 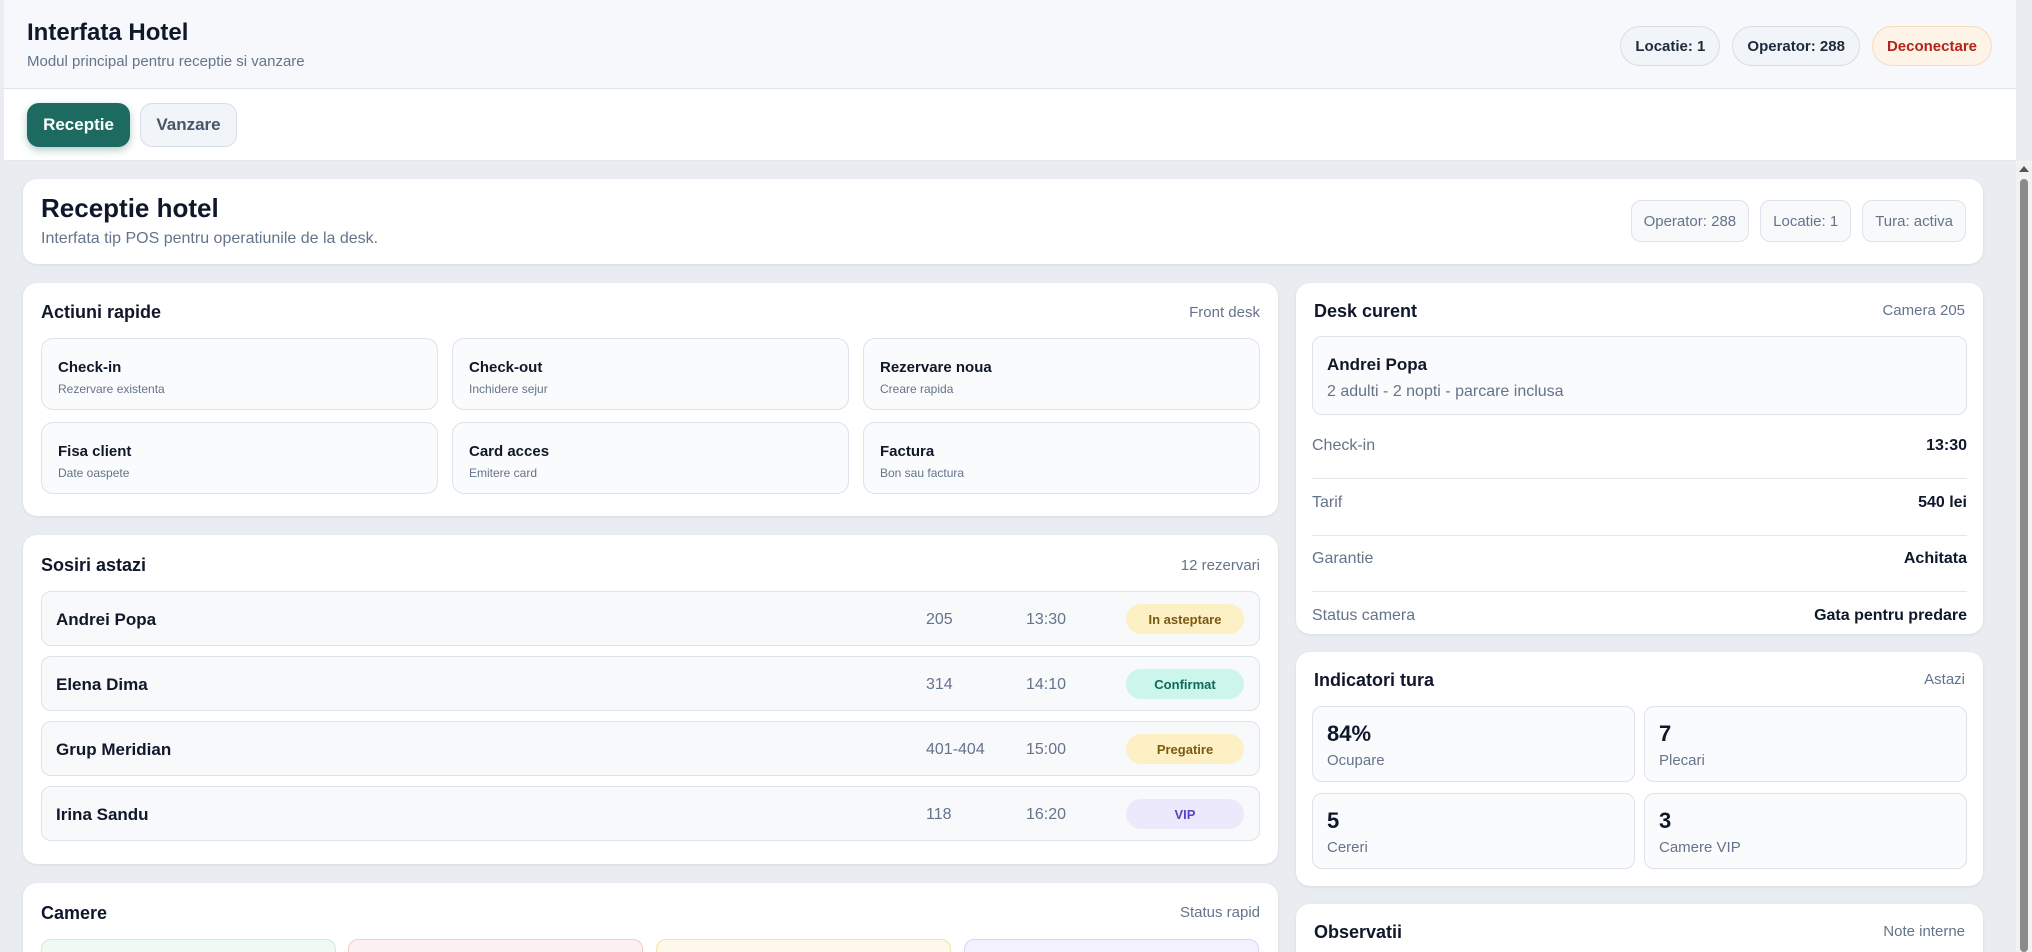 What do you see at coordinates (1670, 46) in the screenshot?
I see `location-pill: Locatie: 1` at bounding box center [1670, 46].